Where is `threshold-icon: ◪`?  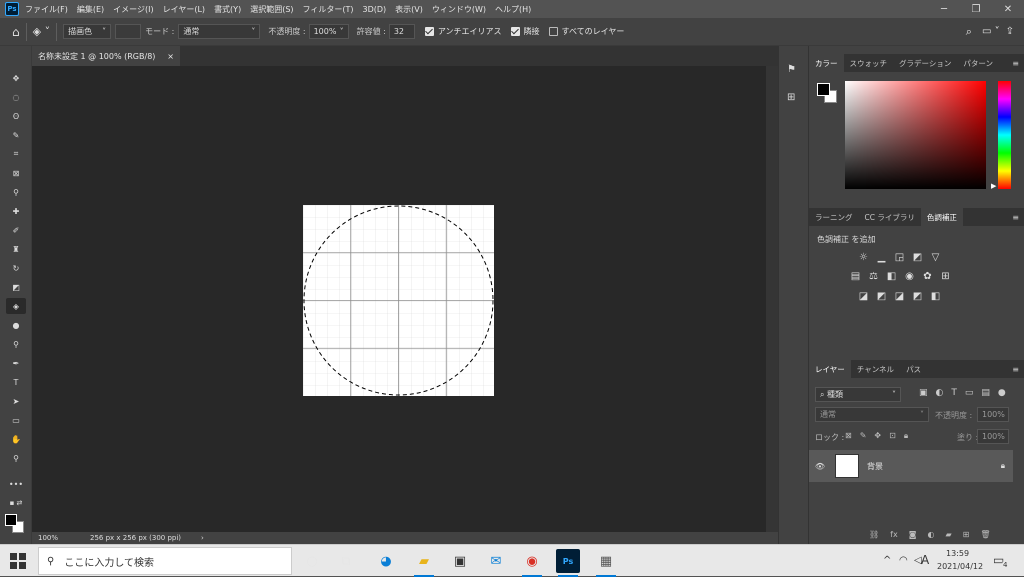
threshold-icon: ◪ is located at coordinates (899, 296).